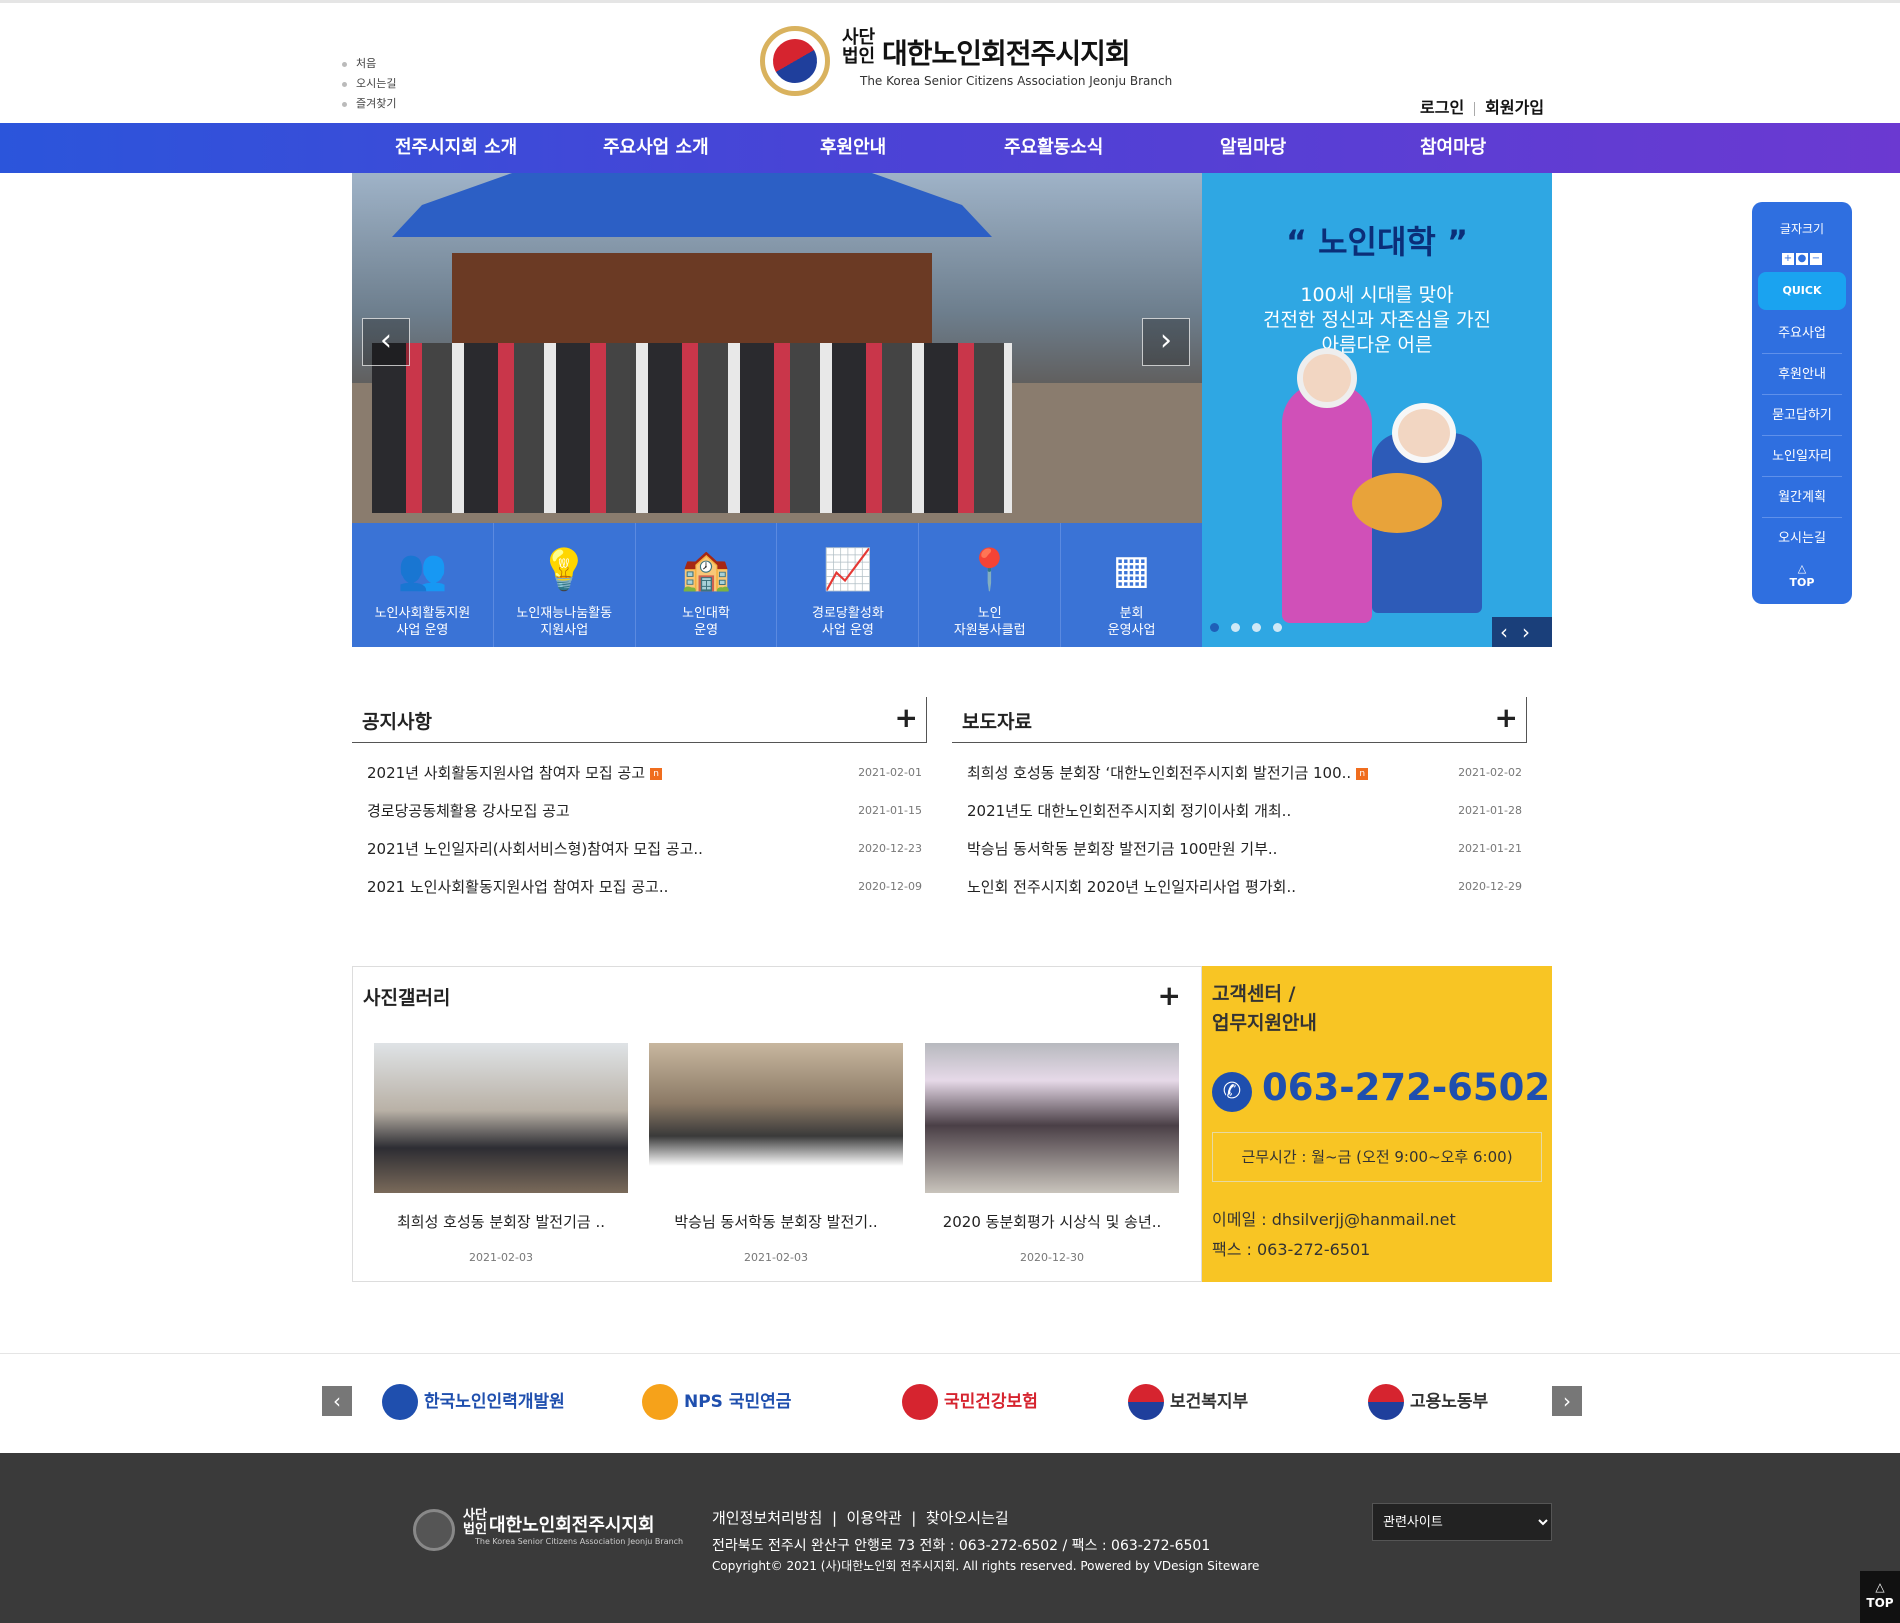 The width and height of the screenshot is (1900, 1623). Describe the element at coordinates (400, 1402) in the screenshot. I see `kordi-logo-icon` at that location.